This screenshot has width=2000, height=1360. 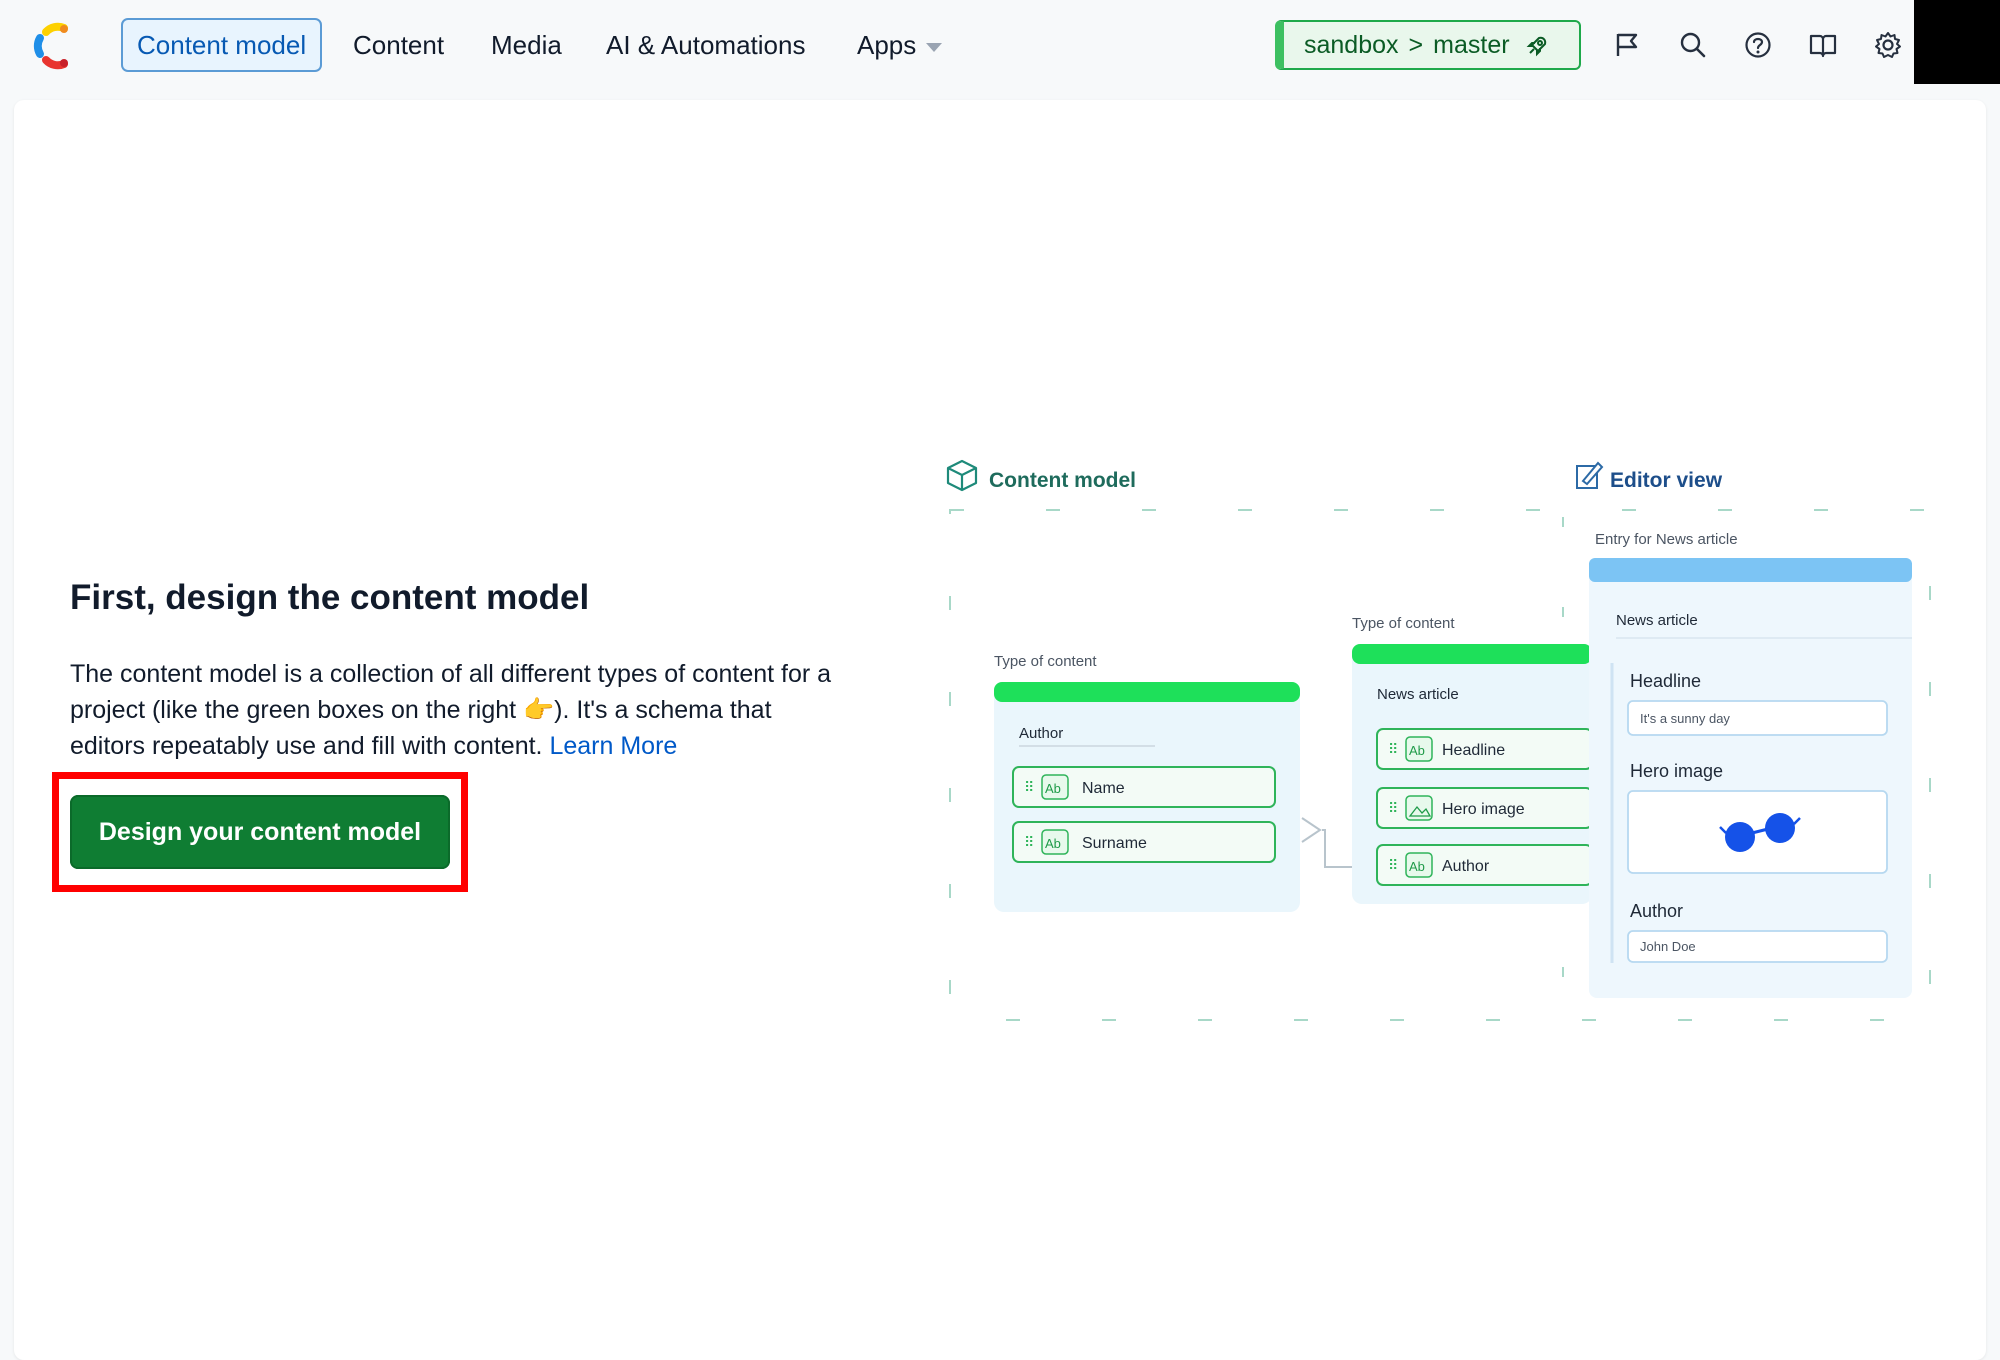 I want to click on nav-ai-automations: AI & Automations, so click(x=705, y=45).